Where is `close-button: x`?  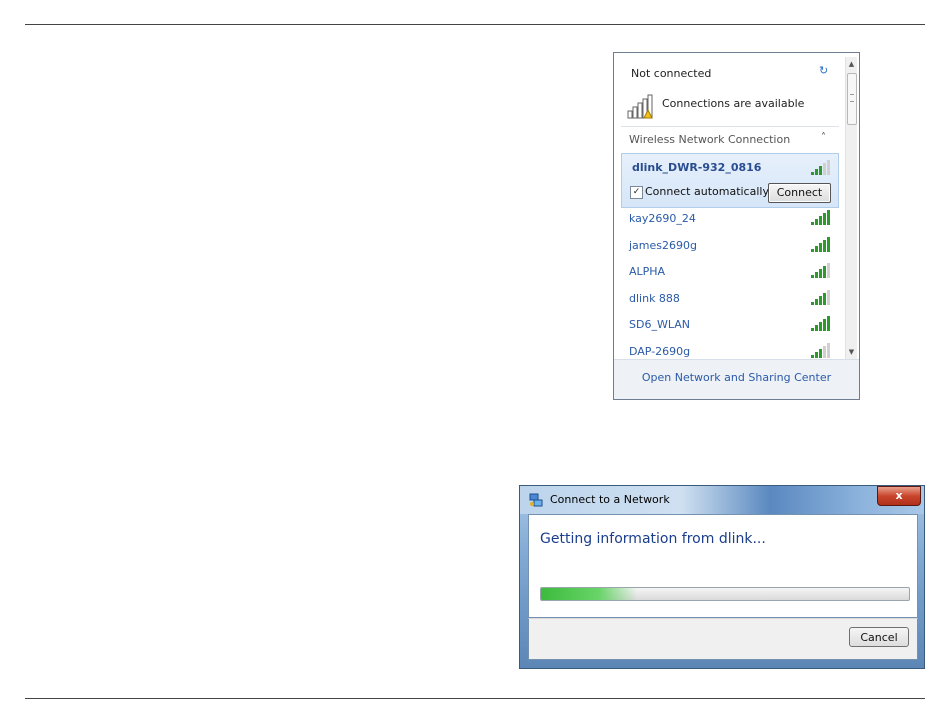
close-button: x is located at coordinates (899, 496).